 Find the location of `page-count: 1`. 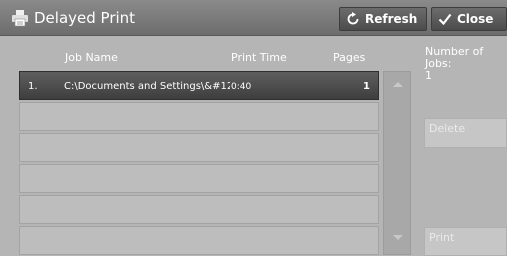

page-count: 1 is located at coordinates (366, 86).